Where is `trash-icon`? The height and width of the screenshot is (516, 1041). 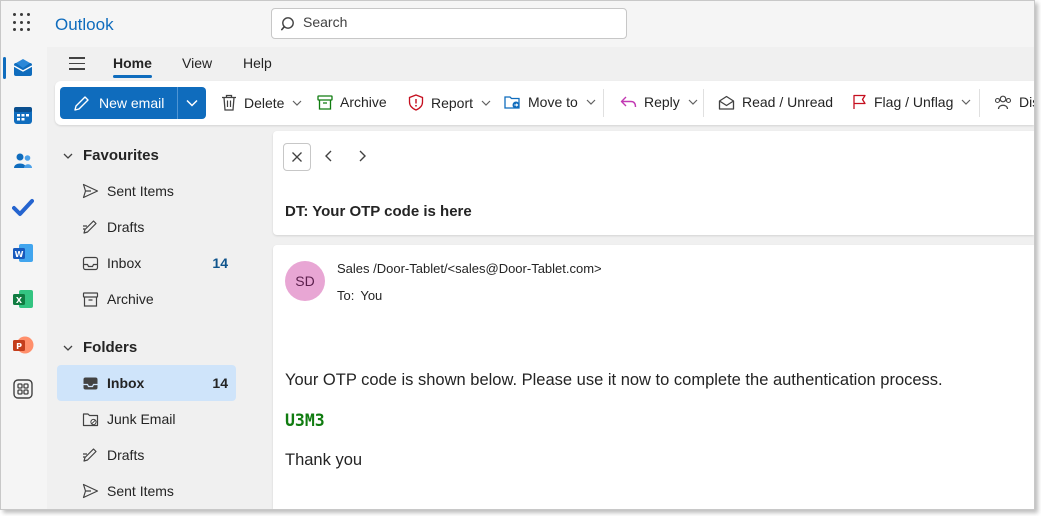 trash-icon is located at coordinates (229, 102).